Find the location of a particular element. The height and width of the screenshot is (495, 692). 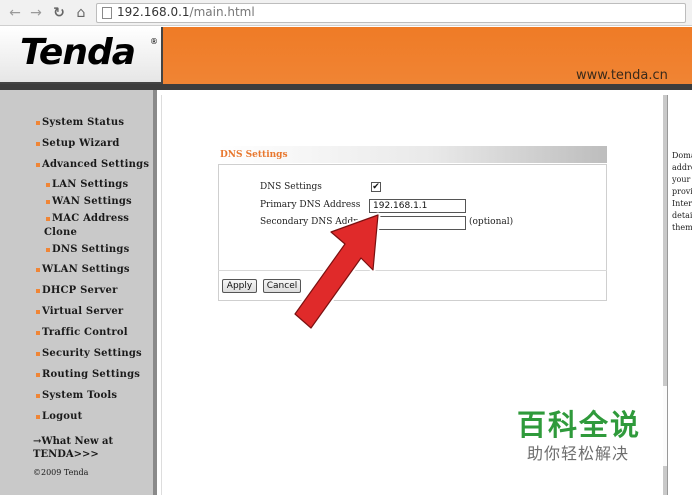

sidebar-item-dhcp-server: DHCP Server is located at coordinates (77, 290).